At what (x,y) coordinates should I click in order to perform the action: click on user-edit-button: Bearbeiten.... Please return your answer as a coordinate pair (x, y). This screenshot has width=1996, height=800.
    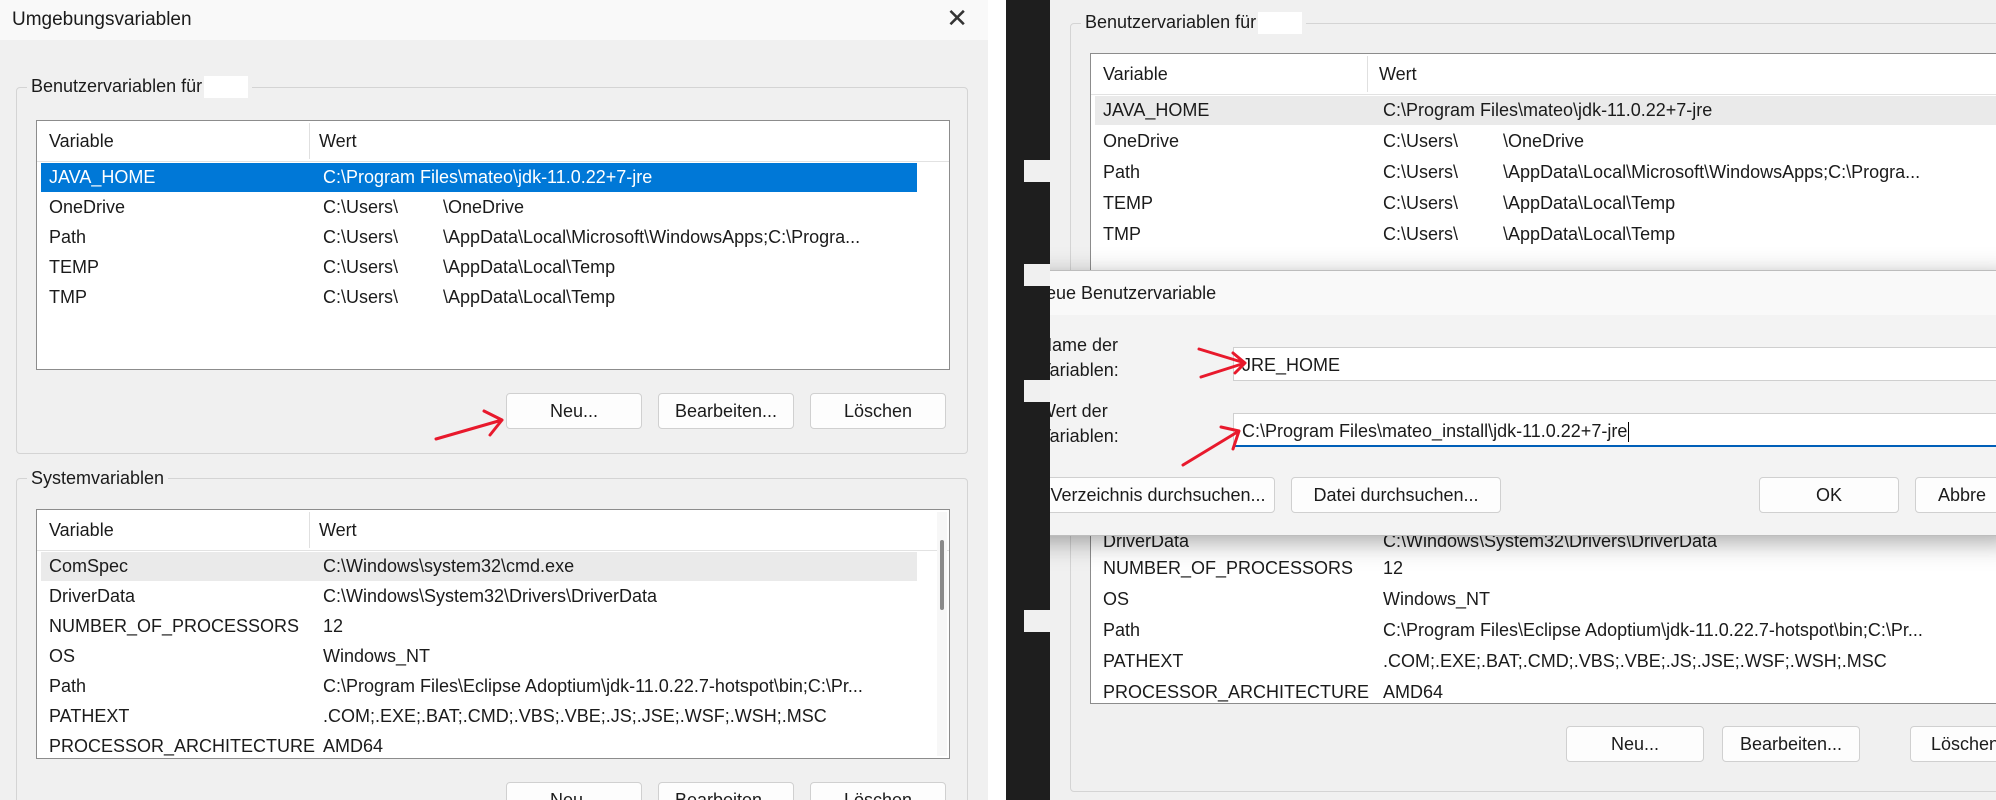
    Looking at the image, I should click on (726, 411).